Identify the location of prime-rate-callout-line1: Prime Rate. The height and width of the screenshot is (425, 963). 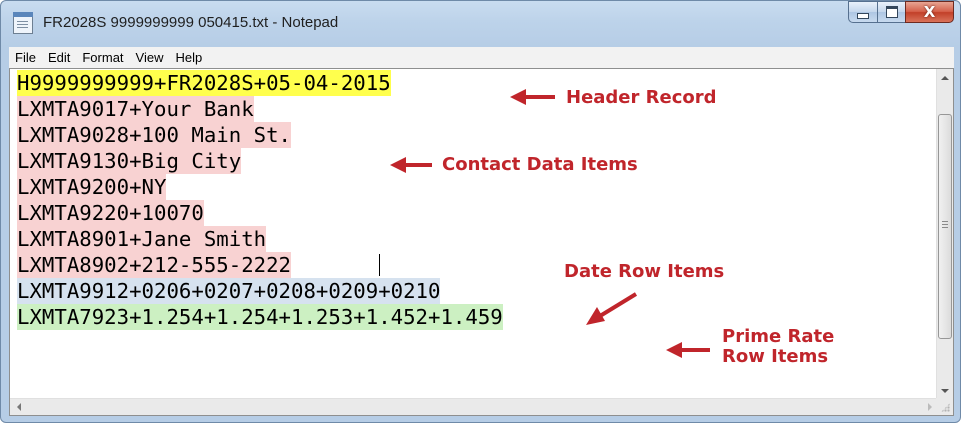
(778, 336).